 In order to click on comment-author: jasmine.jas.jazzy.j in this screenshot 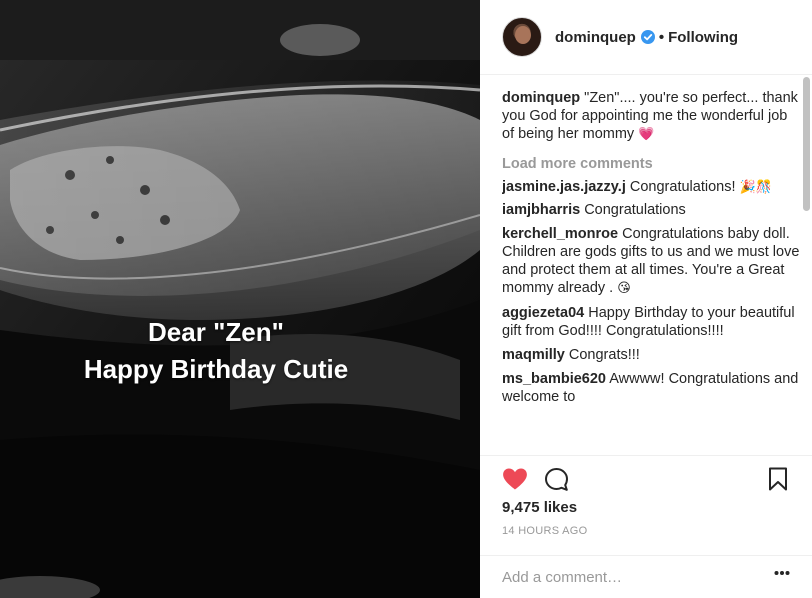, I will do `click(564, 187)`.